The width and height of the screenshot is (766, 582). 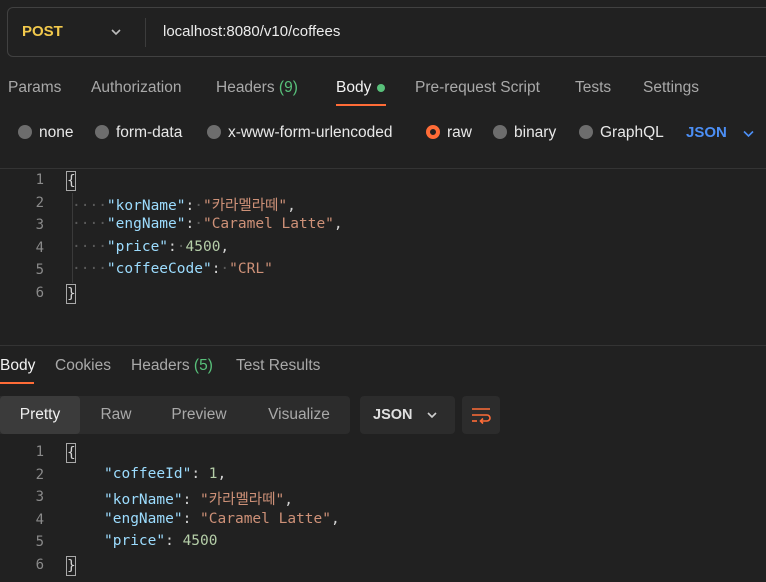 I want to click on json-key: "coffeeId", so click(x=148, y=474).